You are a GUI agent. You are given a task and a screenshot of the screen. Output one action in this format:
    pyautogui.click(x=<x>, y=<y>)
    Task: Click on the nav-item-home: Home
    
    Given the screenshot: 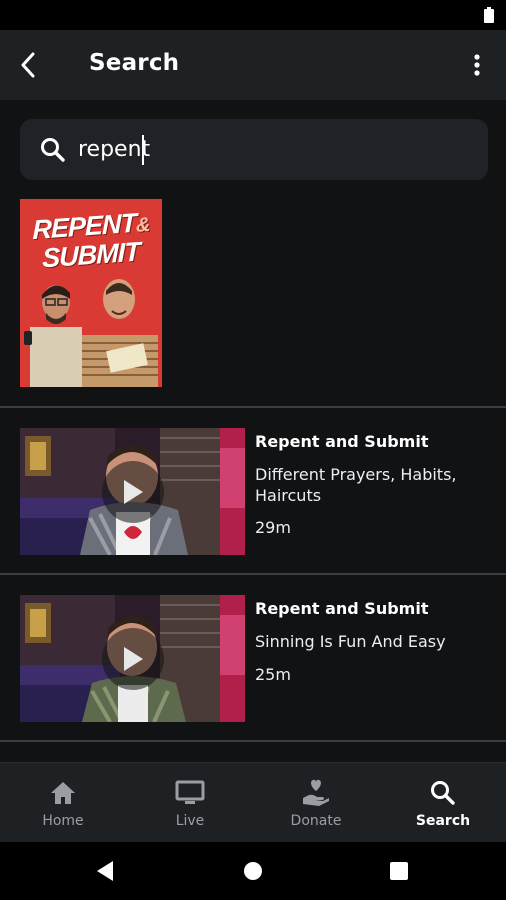 What is the action you would take?
    pyautogui.click(x=63, y=803)
    